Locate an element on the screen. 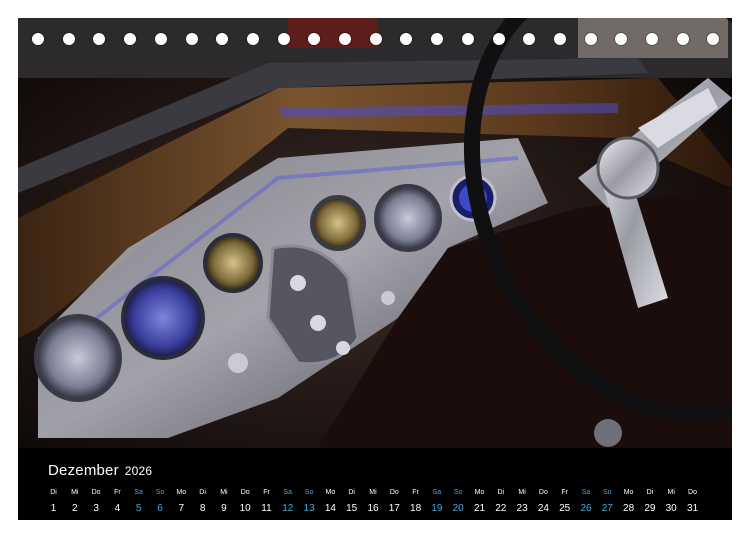 The height and width of the screenshot is (539, 750). day-number: 7 is located at coordinates (181, 508).